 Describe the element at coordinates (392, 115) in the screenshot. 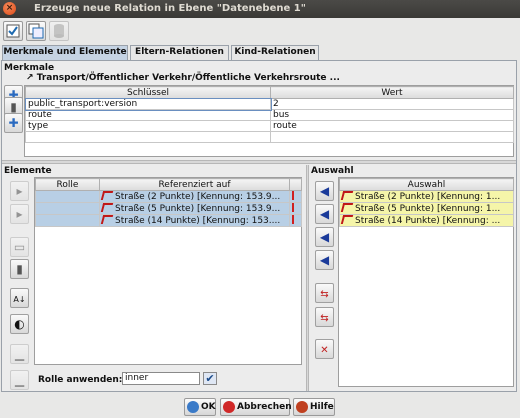

I see `tag-value-cell: bus` at that location.